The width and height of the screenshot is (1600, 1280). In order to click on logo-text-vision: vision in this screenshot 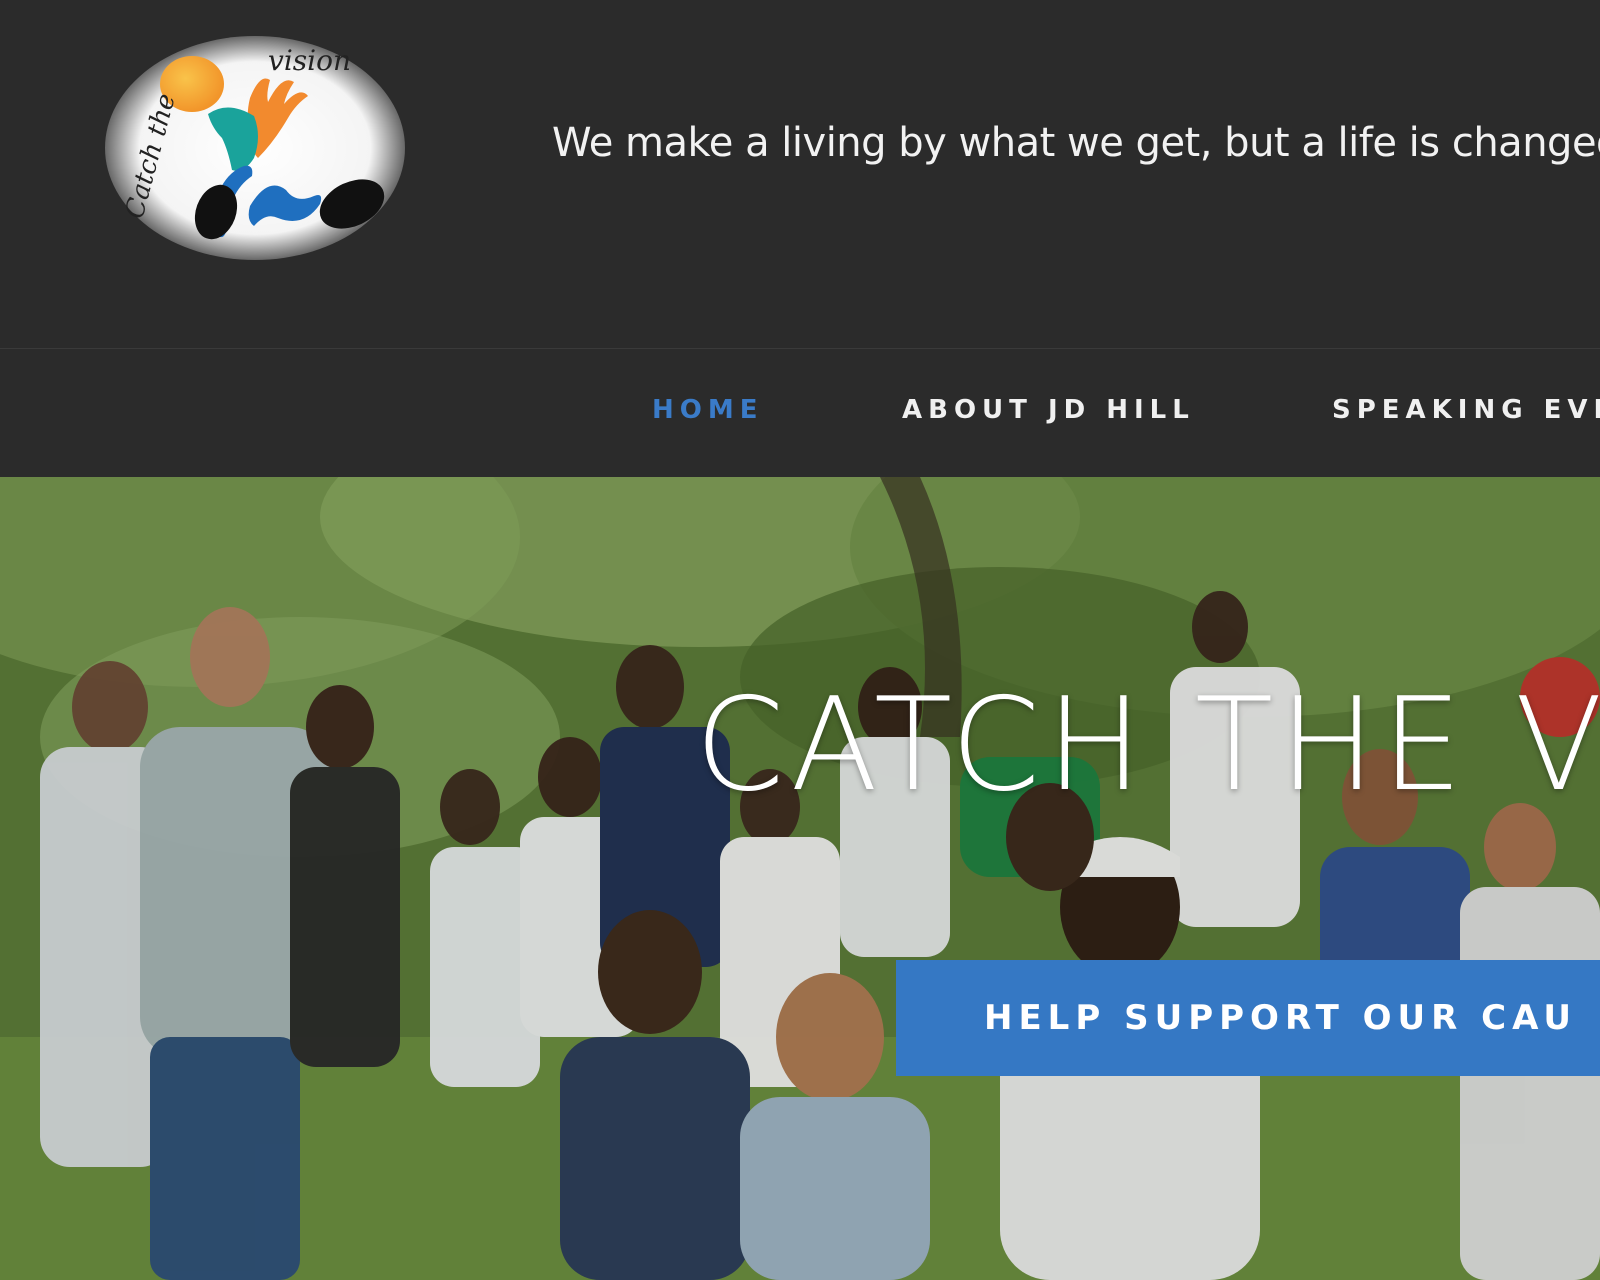, I will do `click(309, 60)`.